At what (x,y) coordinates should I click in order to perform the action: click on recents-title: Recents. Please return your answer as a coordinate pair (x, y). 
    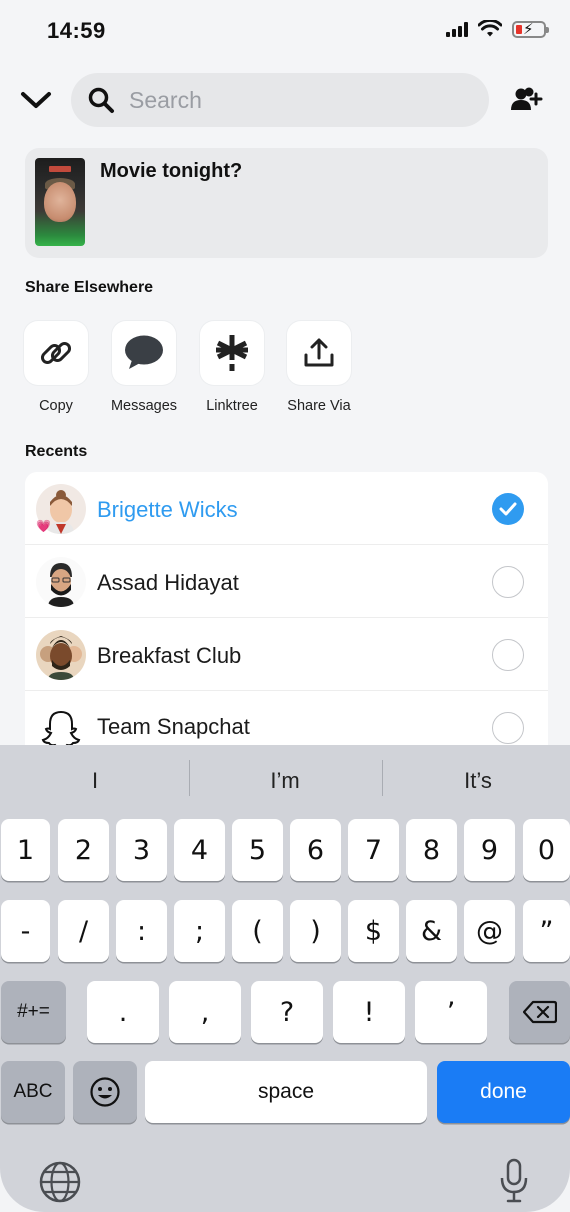
    Looking at the image, I should click on (56, 451).